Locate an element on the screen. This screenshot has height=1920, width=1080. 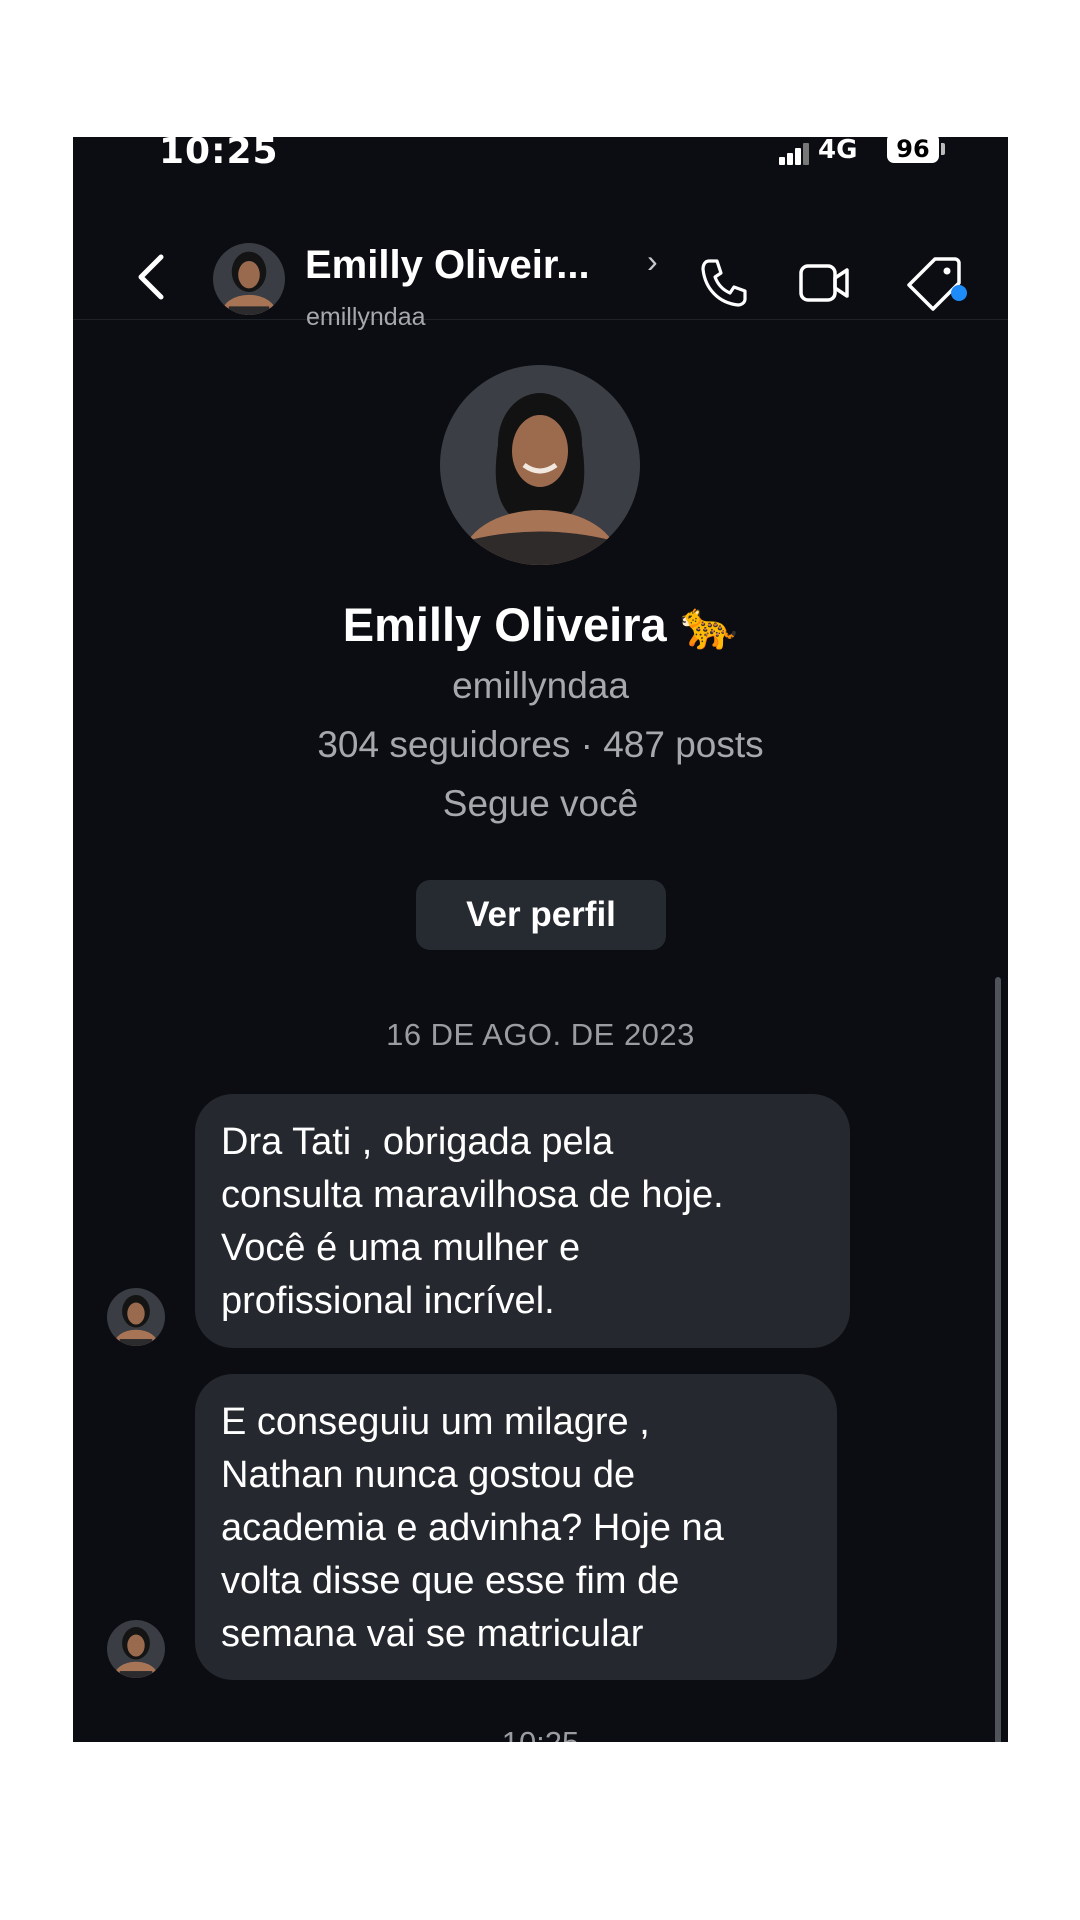
chat-header: Emilly Oliveir... › emillyndaa is located at coordinates (540, 267).